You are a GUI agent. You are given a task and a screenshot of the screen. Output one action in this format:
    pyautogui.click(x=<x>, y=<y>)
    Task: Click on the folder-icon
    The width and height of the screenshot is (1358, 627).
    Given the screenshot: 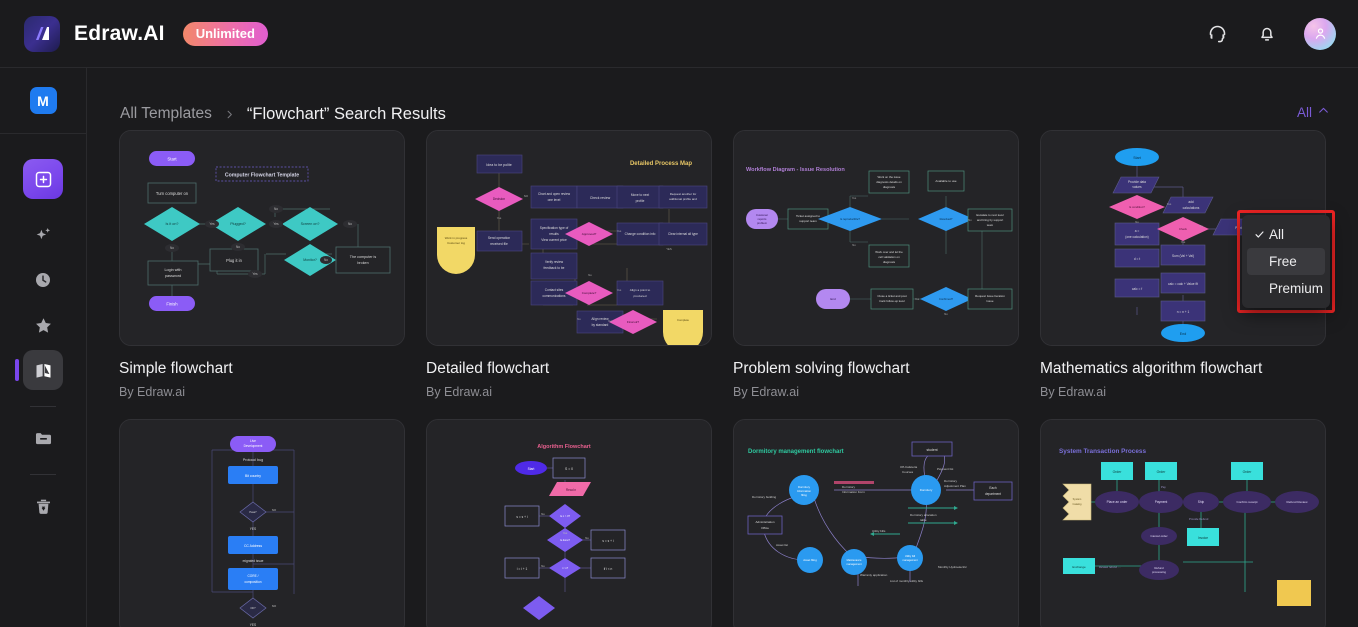 What is the action you would take?
    pyautogui.click(x=43, y=438)
    